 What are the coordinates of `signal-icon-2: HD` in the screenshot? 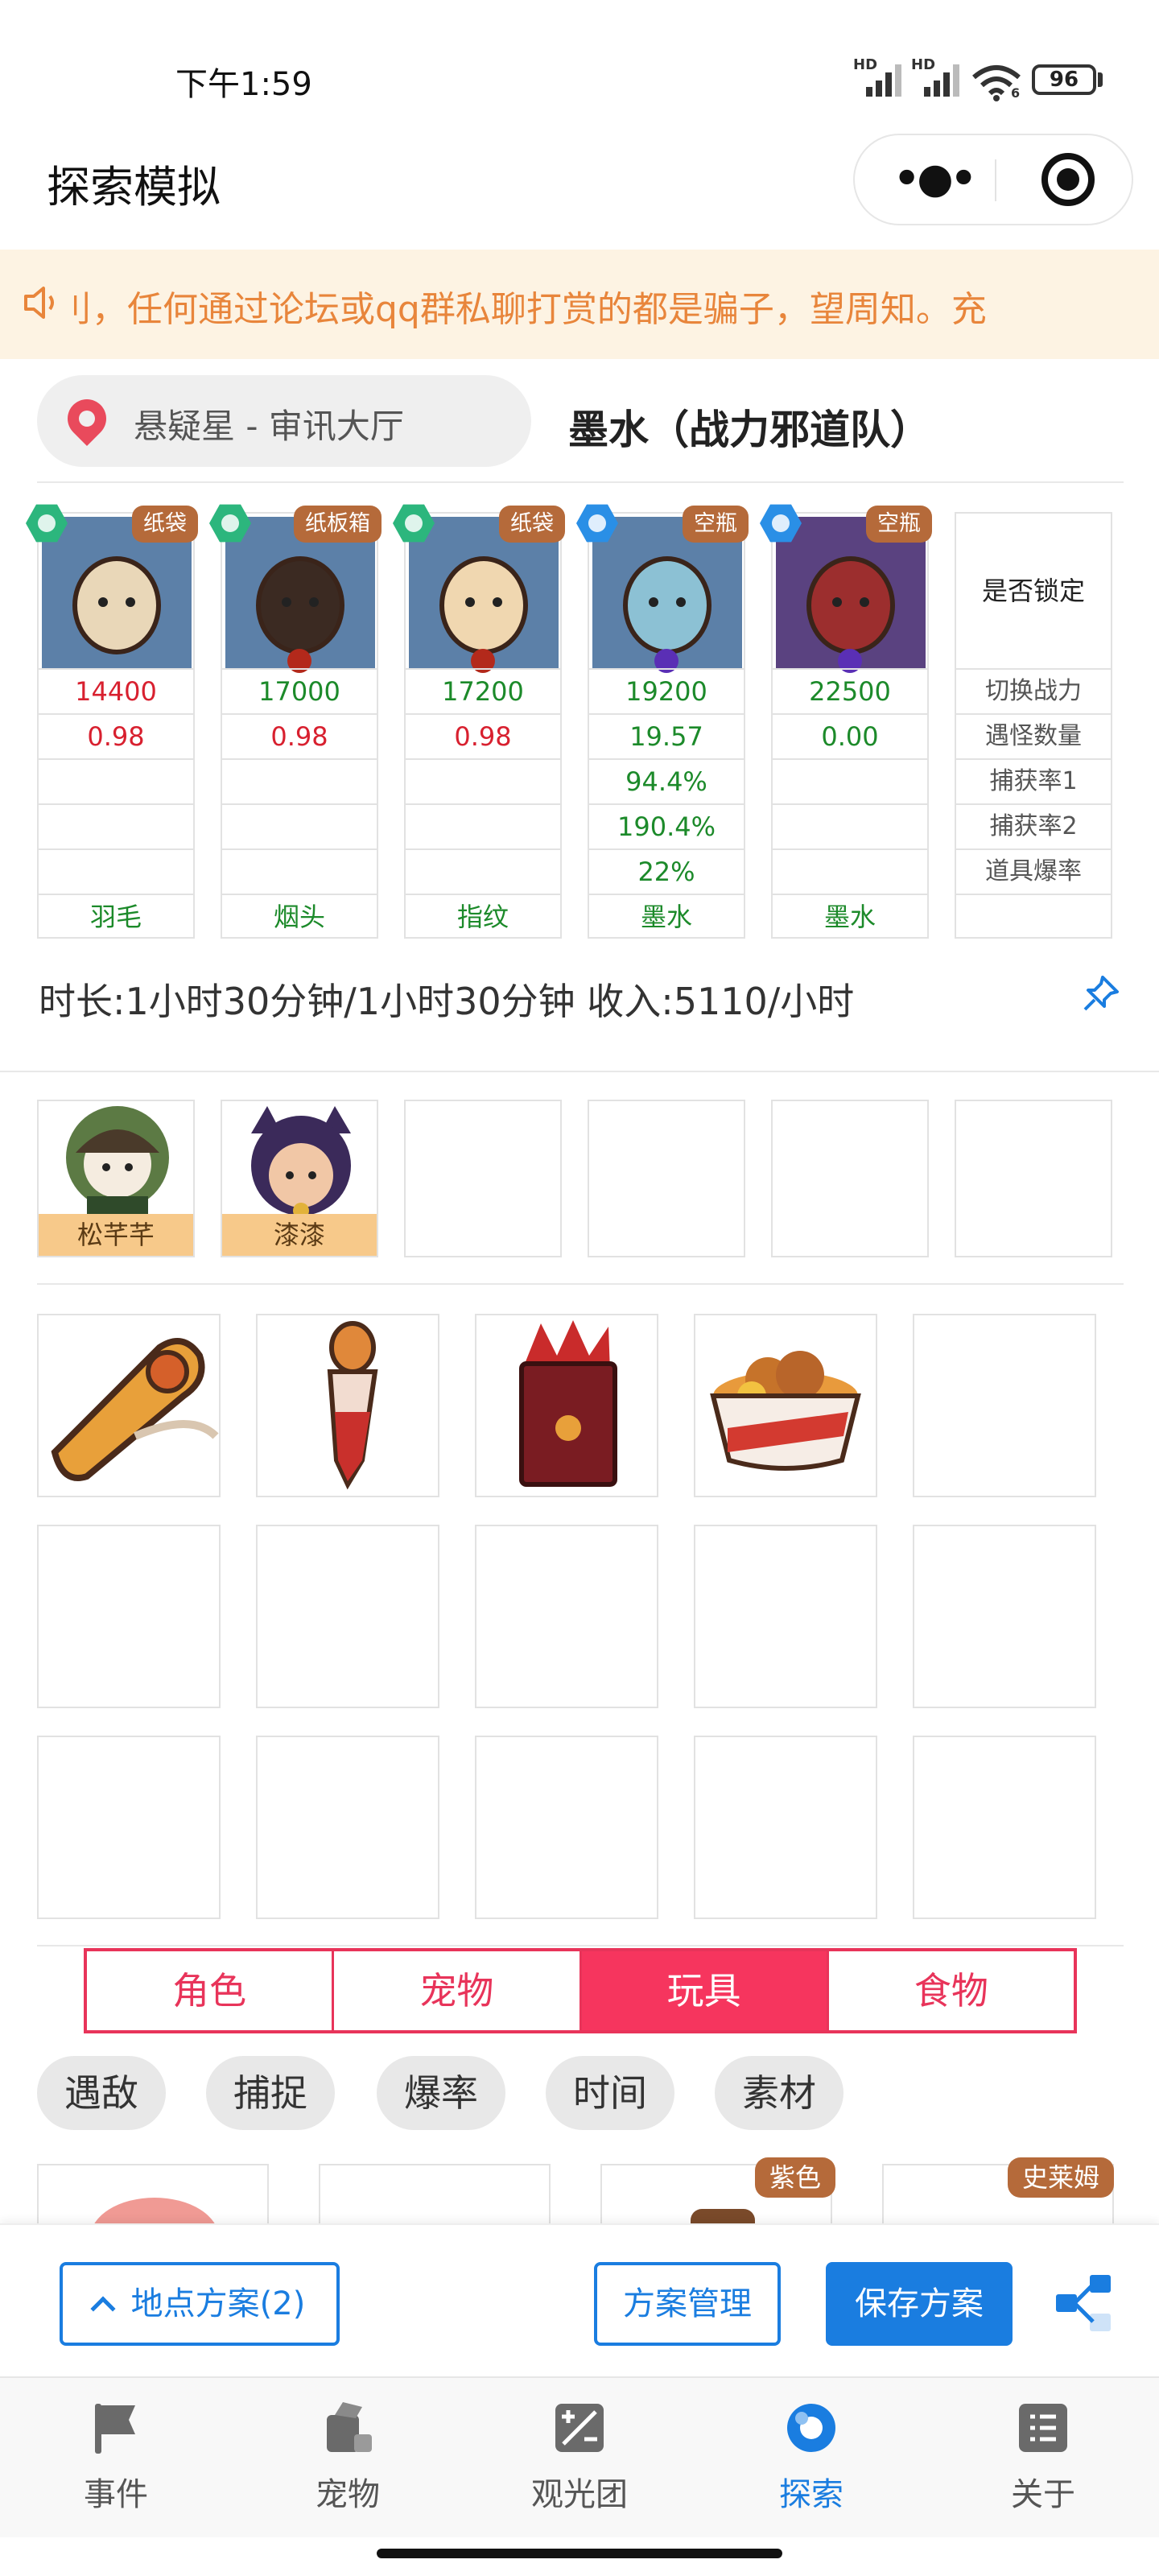 It's located at (935, 76).